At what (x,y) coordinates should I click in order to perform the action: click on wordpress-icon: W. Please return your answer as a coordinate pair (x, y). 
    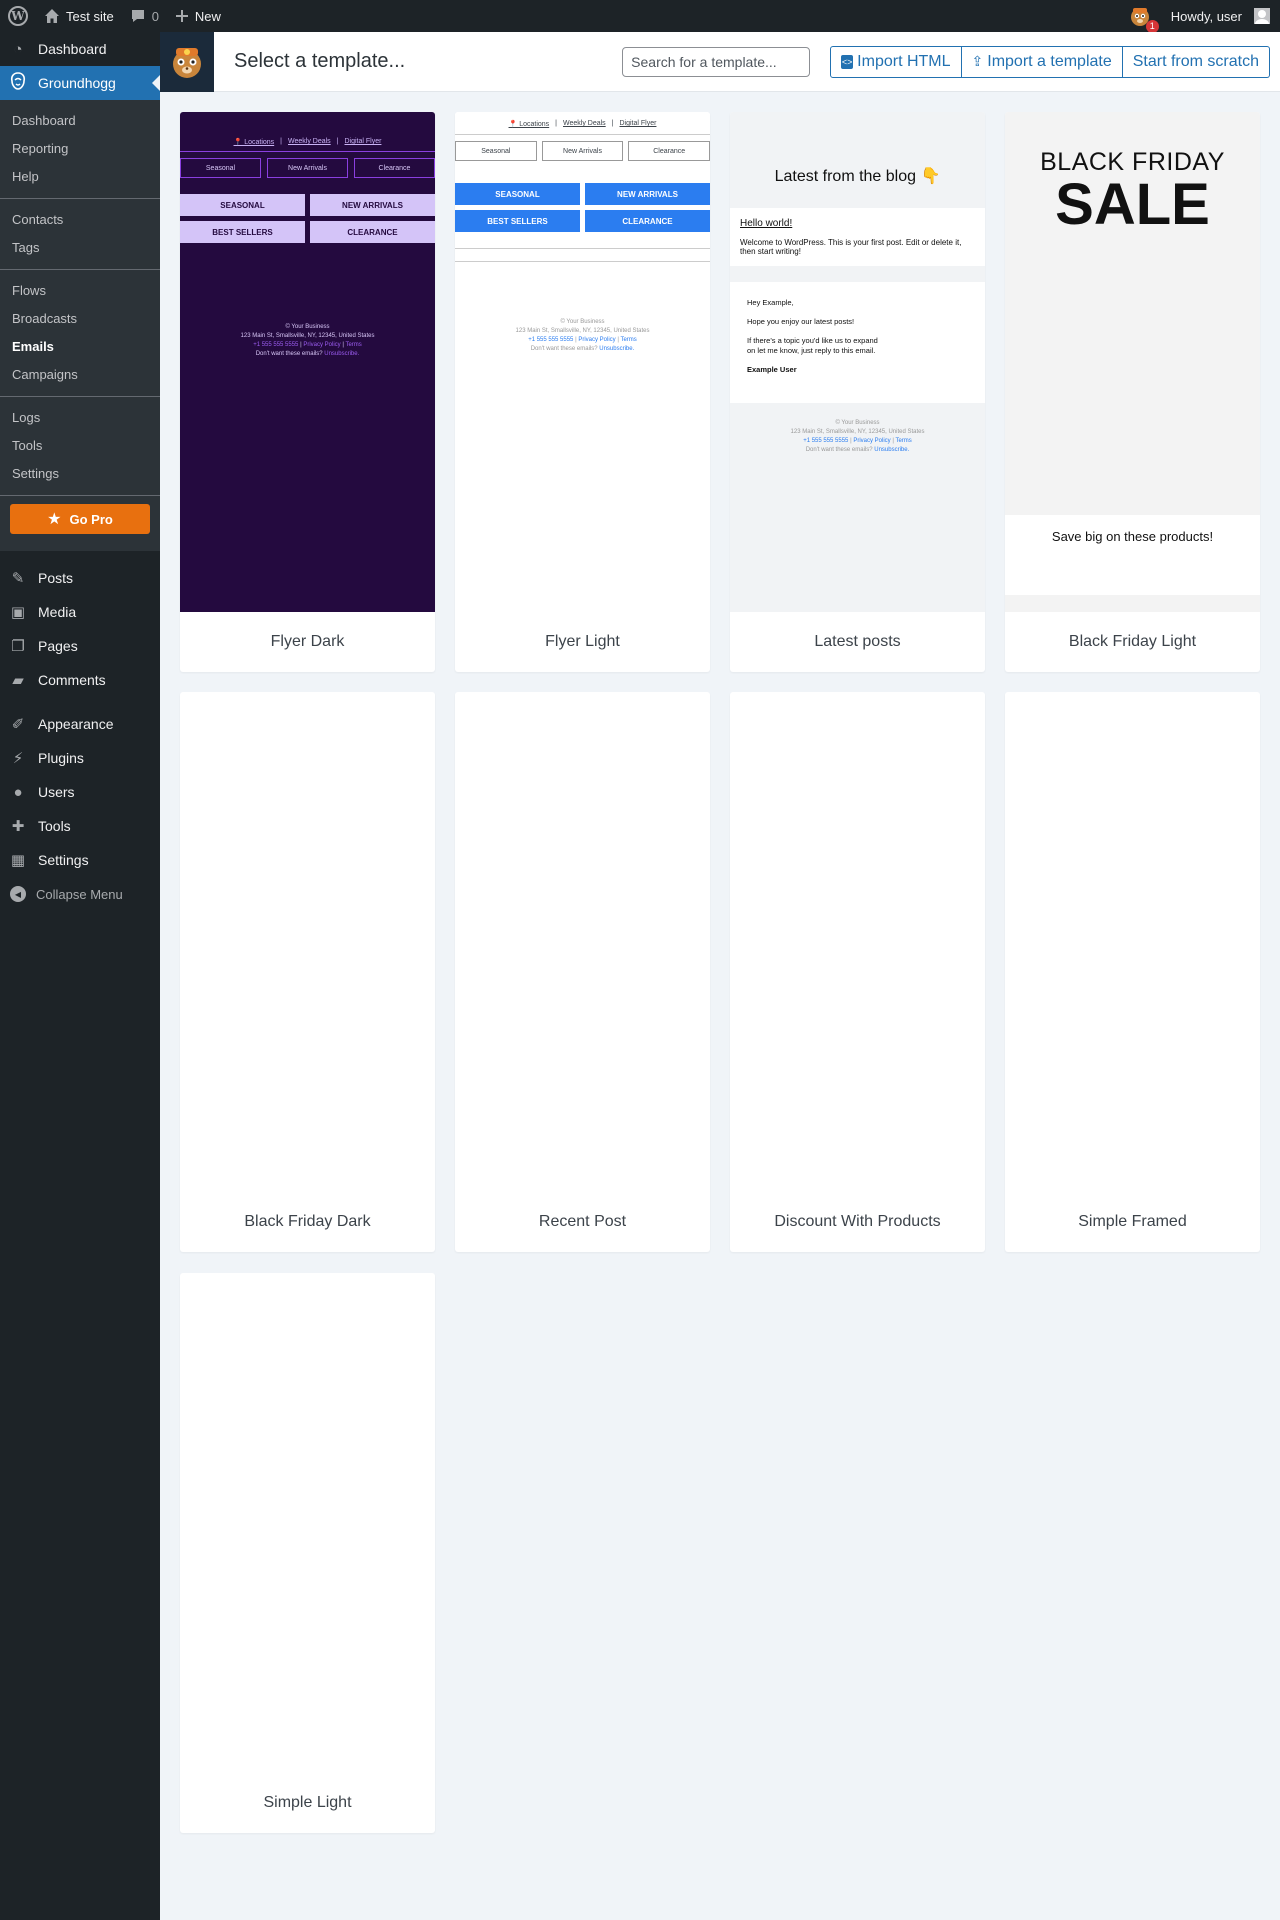
    Looking at the image, I should click on (18, 16).